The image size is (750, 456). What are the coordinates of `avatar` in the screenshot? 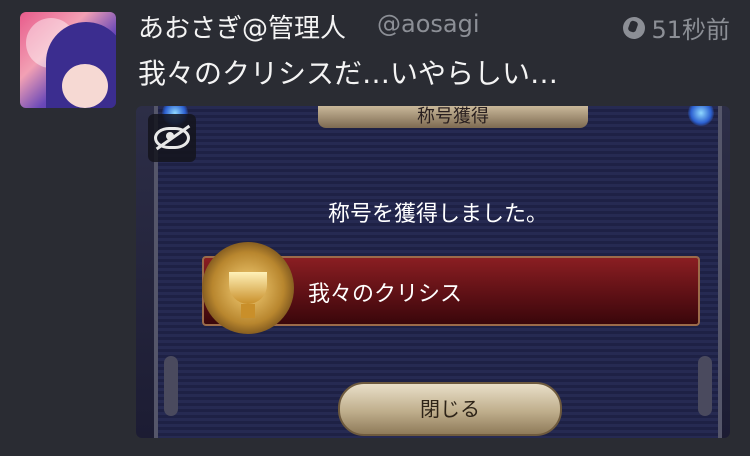 It's located at (68, 60).